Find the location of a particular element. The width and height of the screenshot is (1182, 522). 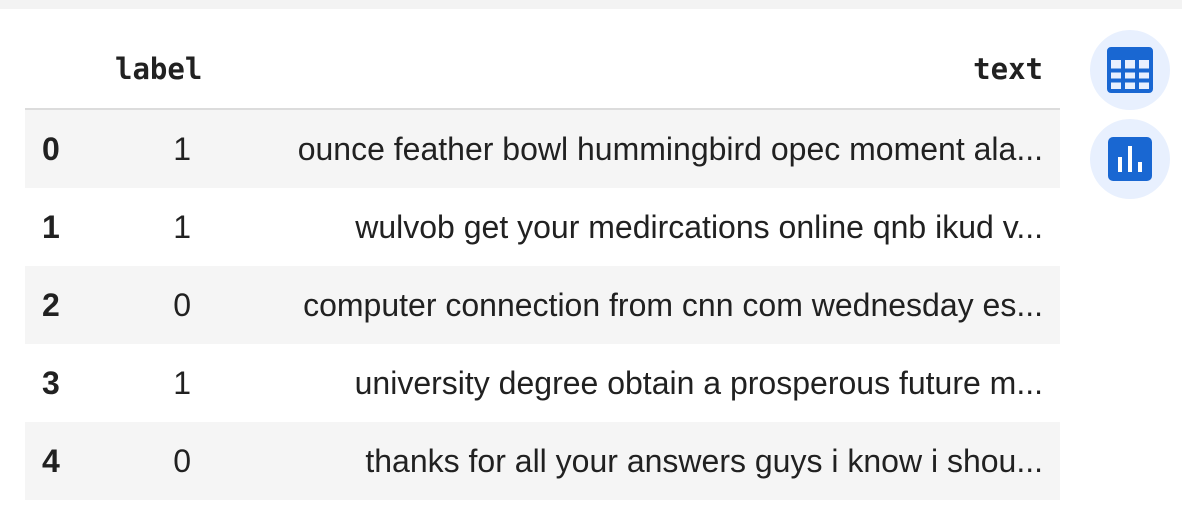

row-index: 3 is located at coordinates (51, 382).